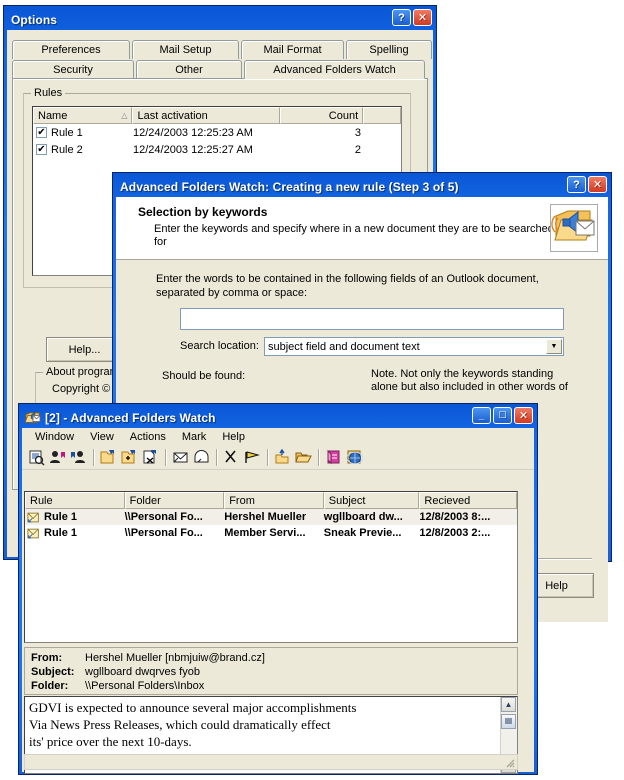  I want to click on new-folder-icon, so click(108, 457).